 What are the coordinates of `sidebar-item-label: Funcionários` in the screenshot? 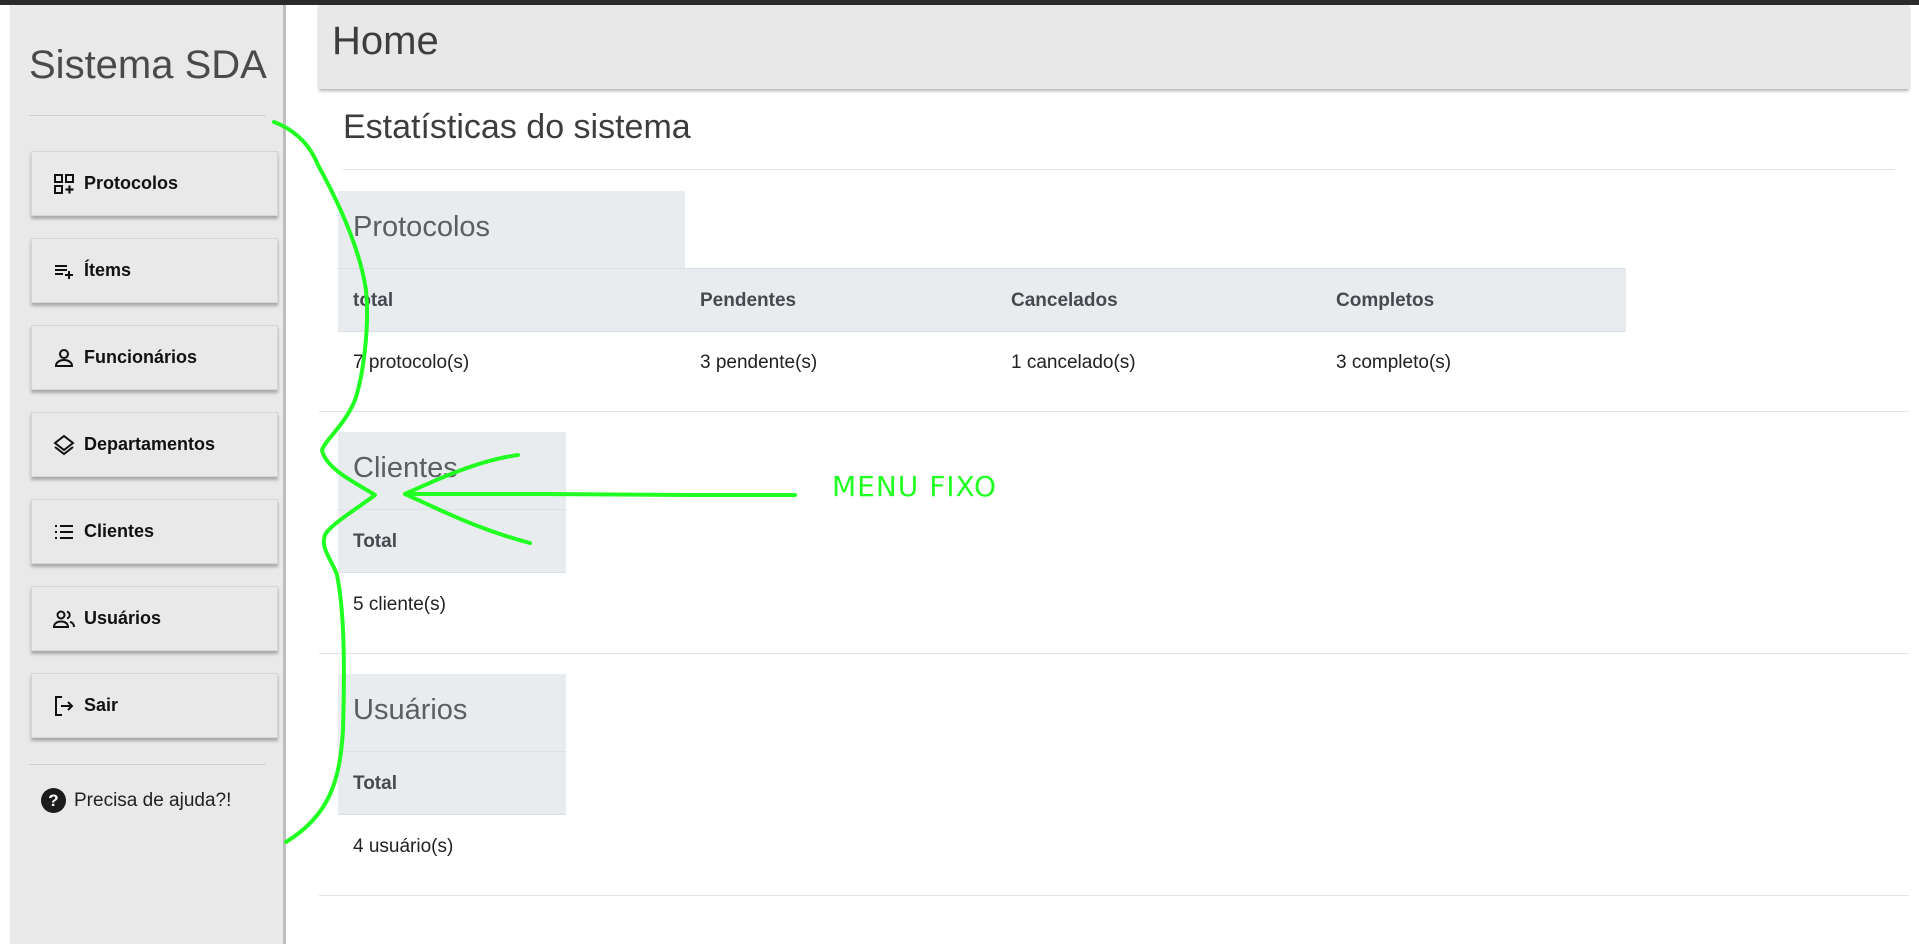 It's located at (141, 357).